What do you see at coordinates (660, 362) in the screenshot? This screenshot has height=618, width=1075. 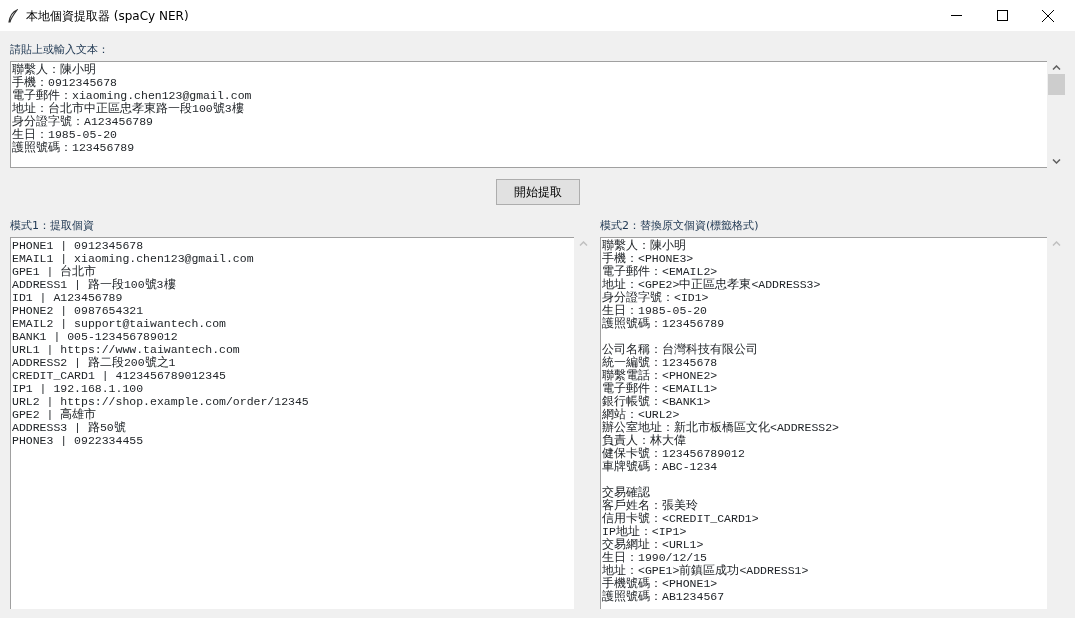 I see `text-line: 統一編號：12345678` at bounding box center [660, 362].